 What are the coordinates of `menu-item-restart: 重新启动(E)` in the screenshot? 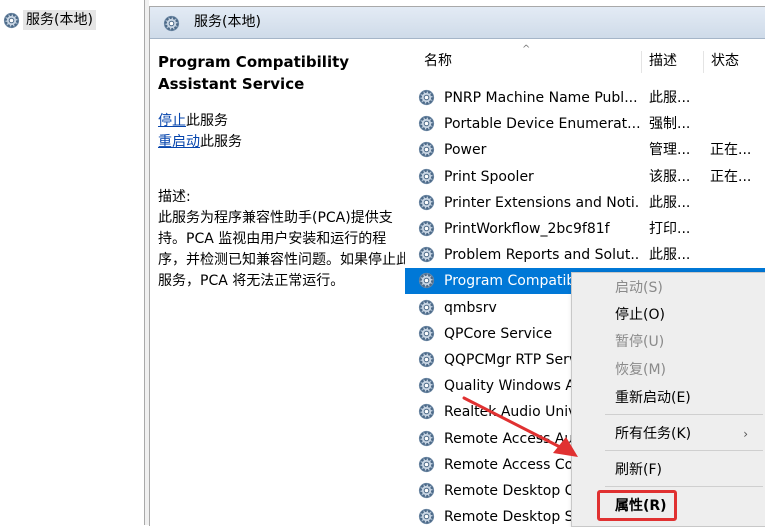 It's located at (668, 398).